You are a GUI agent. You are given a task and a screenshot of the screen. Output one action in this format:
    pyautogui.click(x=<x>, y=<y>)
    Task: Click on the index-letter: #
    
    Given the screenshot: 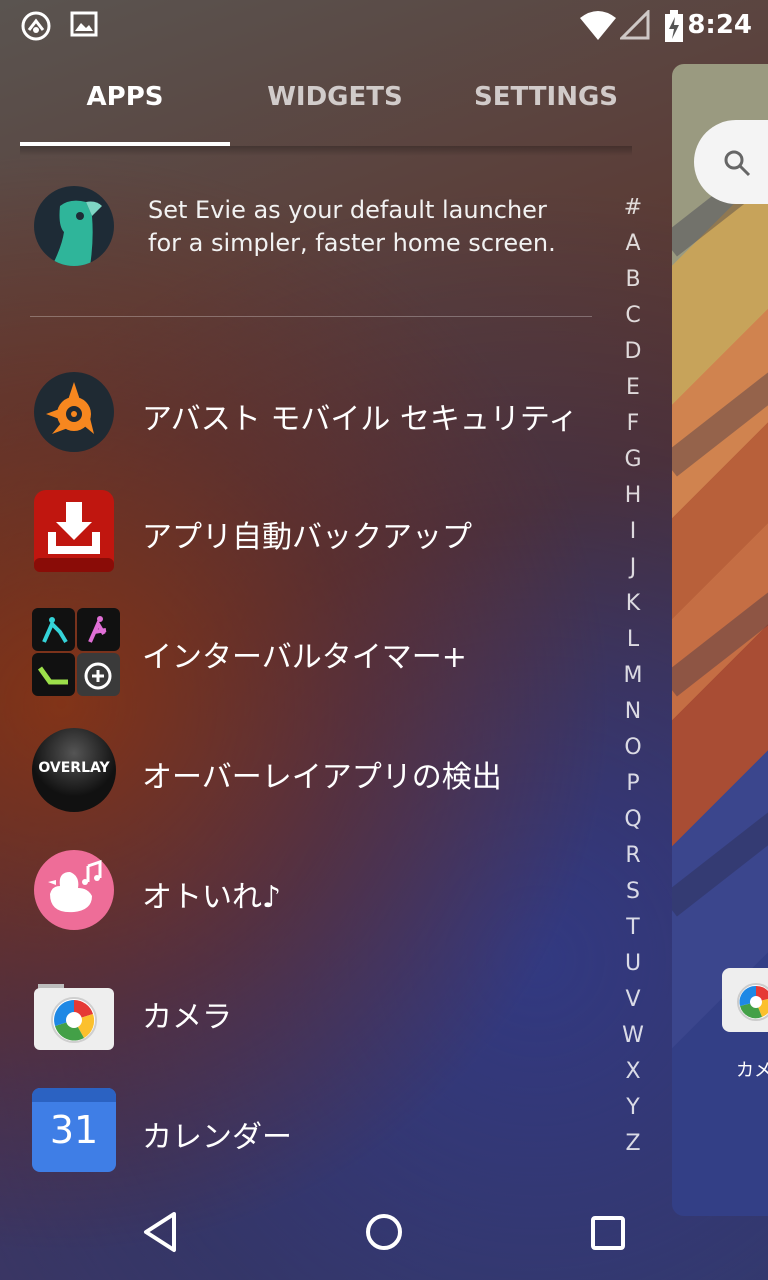 What is the action you would take?
    pyautogui.click(x=633, y=208)
    